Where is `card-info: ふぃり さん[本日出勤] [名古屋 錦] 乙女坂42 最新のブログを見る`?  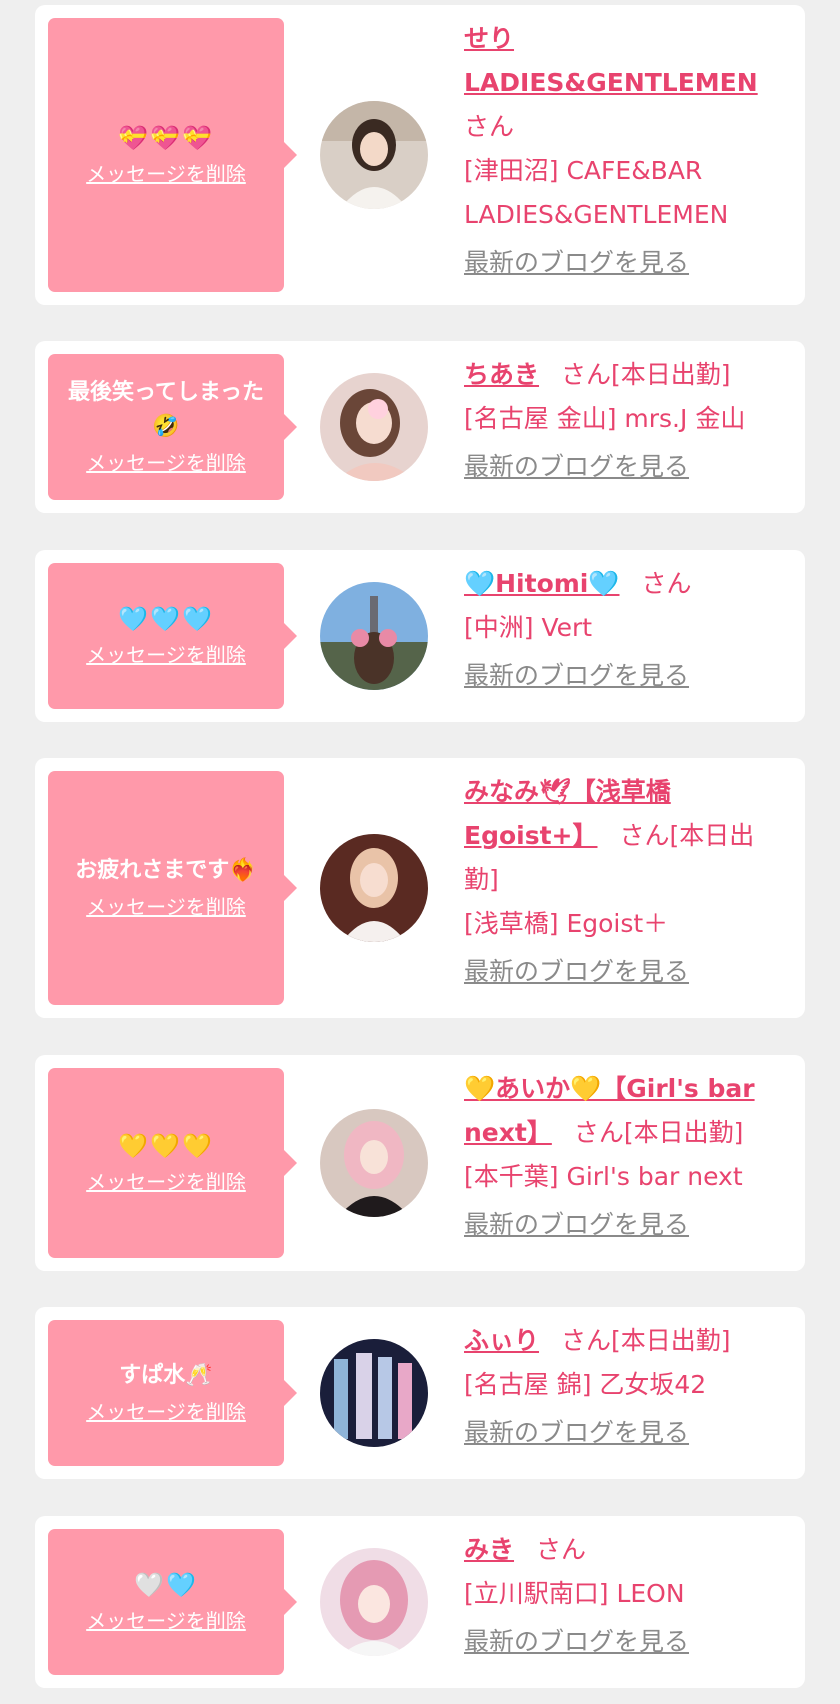
card-info: ふぃり さん[本日出勤] [名古屋 錦] 乙女坂42 最新のブログを見る is located at coordinates (620, 1387).